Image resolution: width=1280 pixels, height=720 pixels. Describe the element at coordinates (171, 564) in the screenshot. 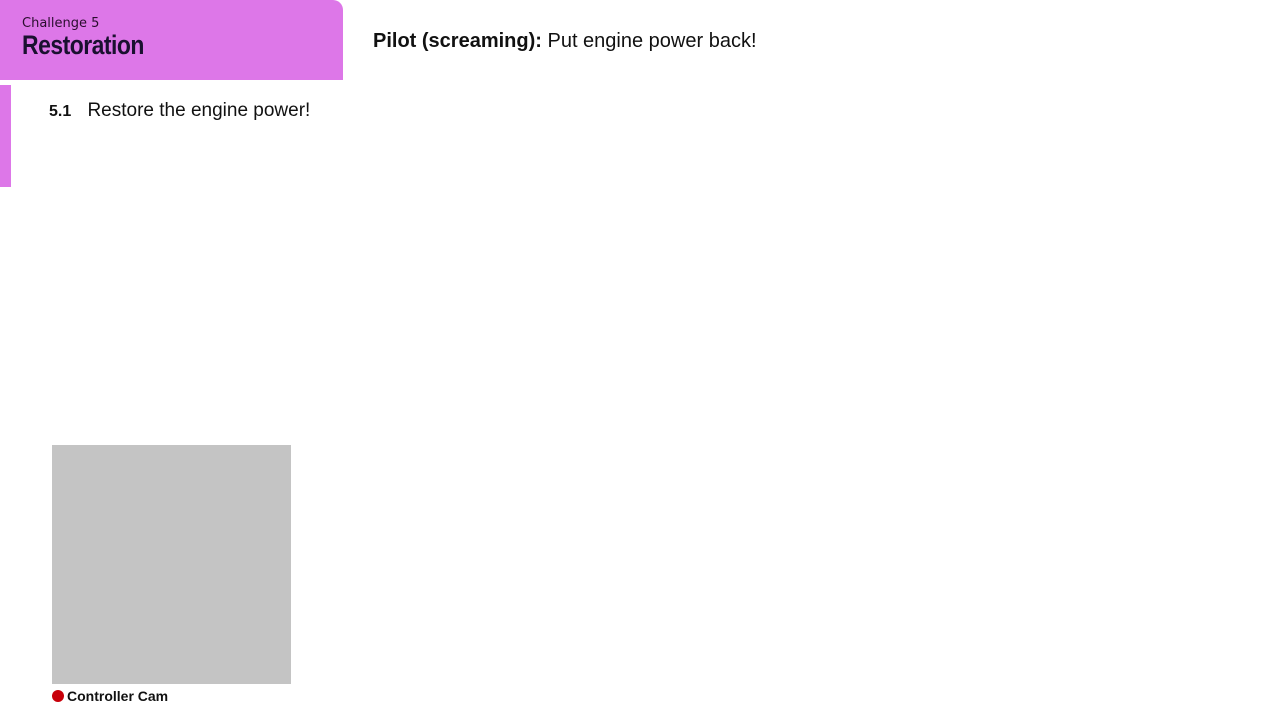

I see `controller-cam-feed` at that location.